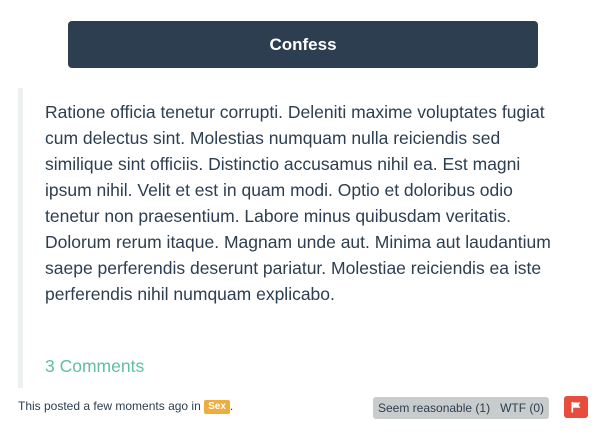  What do you see at coordinates (303, 44) in the screenshot?
I see `confess-button: Confess` at bounding box center [303, 44].